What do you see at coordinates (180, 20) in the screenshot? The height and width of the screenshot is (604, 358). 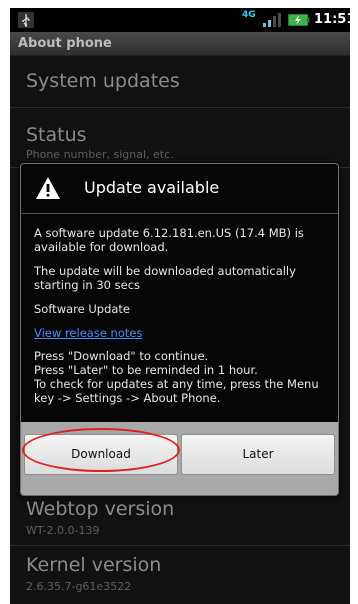 I see `status-bar: 4G 11:51` at bounding box center [180, 20].